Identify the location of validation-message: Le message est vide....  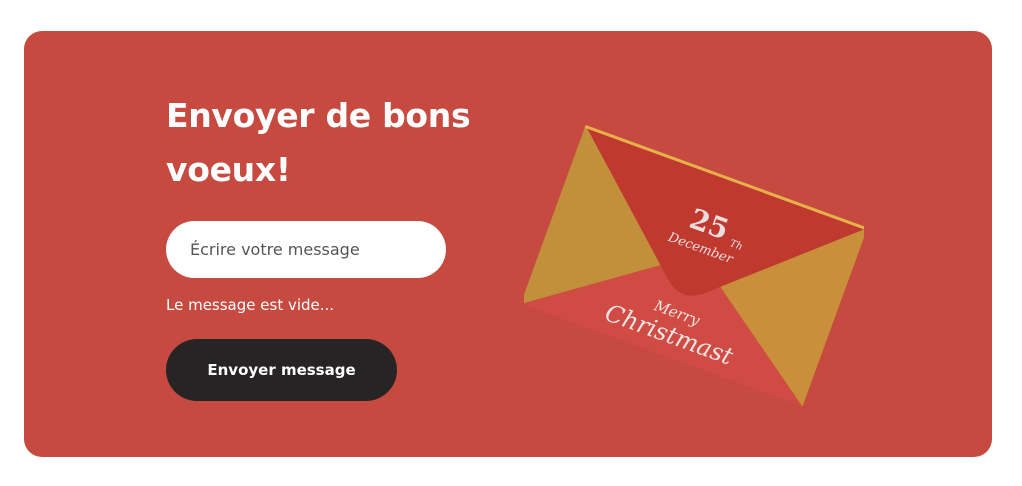
(250, 305).